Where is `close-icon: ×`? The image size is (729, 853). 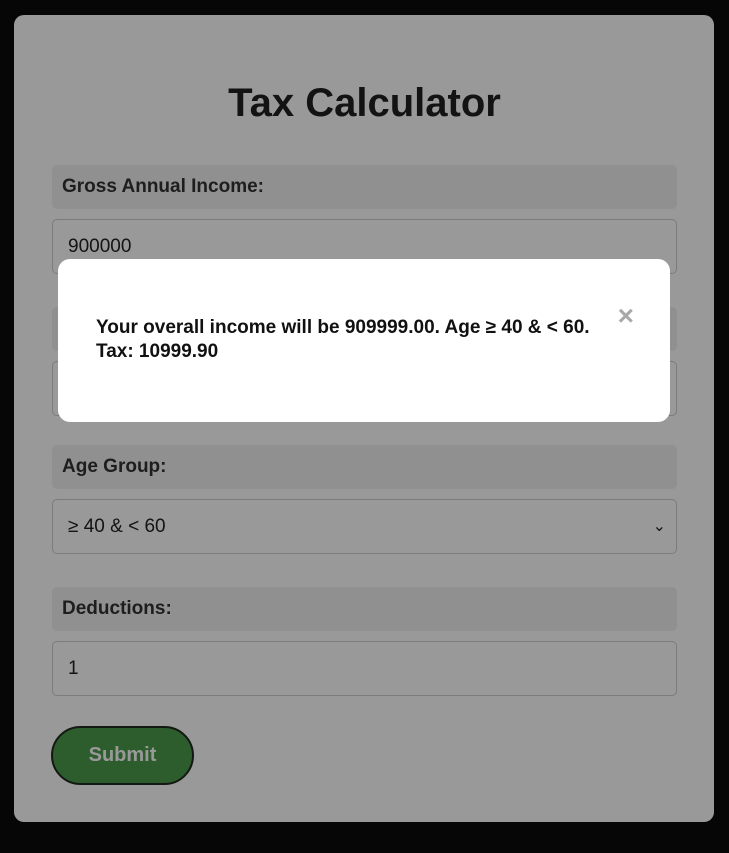
close-icon: × is located at coordinates (626, 316).